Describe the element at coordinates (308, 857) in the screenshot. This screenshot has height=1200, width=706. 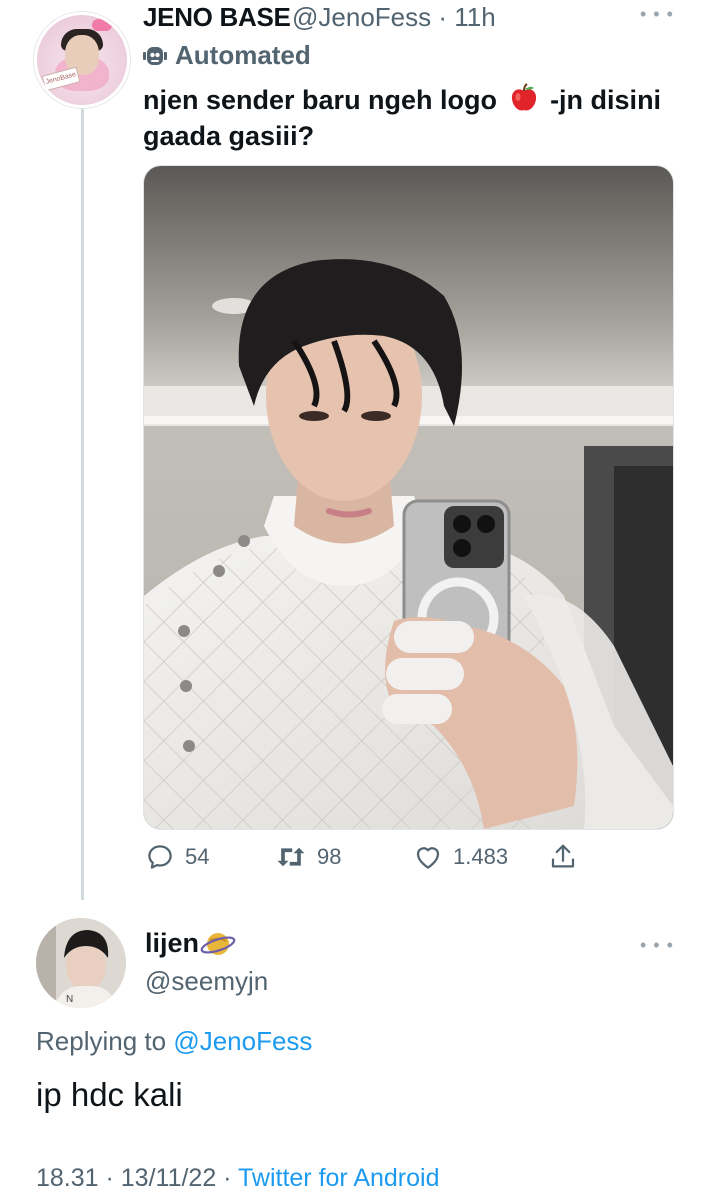
I see `retweet-action: 98` at that location.